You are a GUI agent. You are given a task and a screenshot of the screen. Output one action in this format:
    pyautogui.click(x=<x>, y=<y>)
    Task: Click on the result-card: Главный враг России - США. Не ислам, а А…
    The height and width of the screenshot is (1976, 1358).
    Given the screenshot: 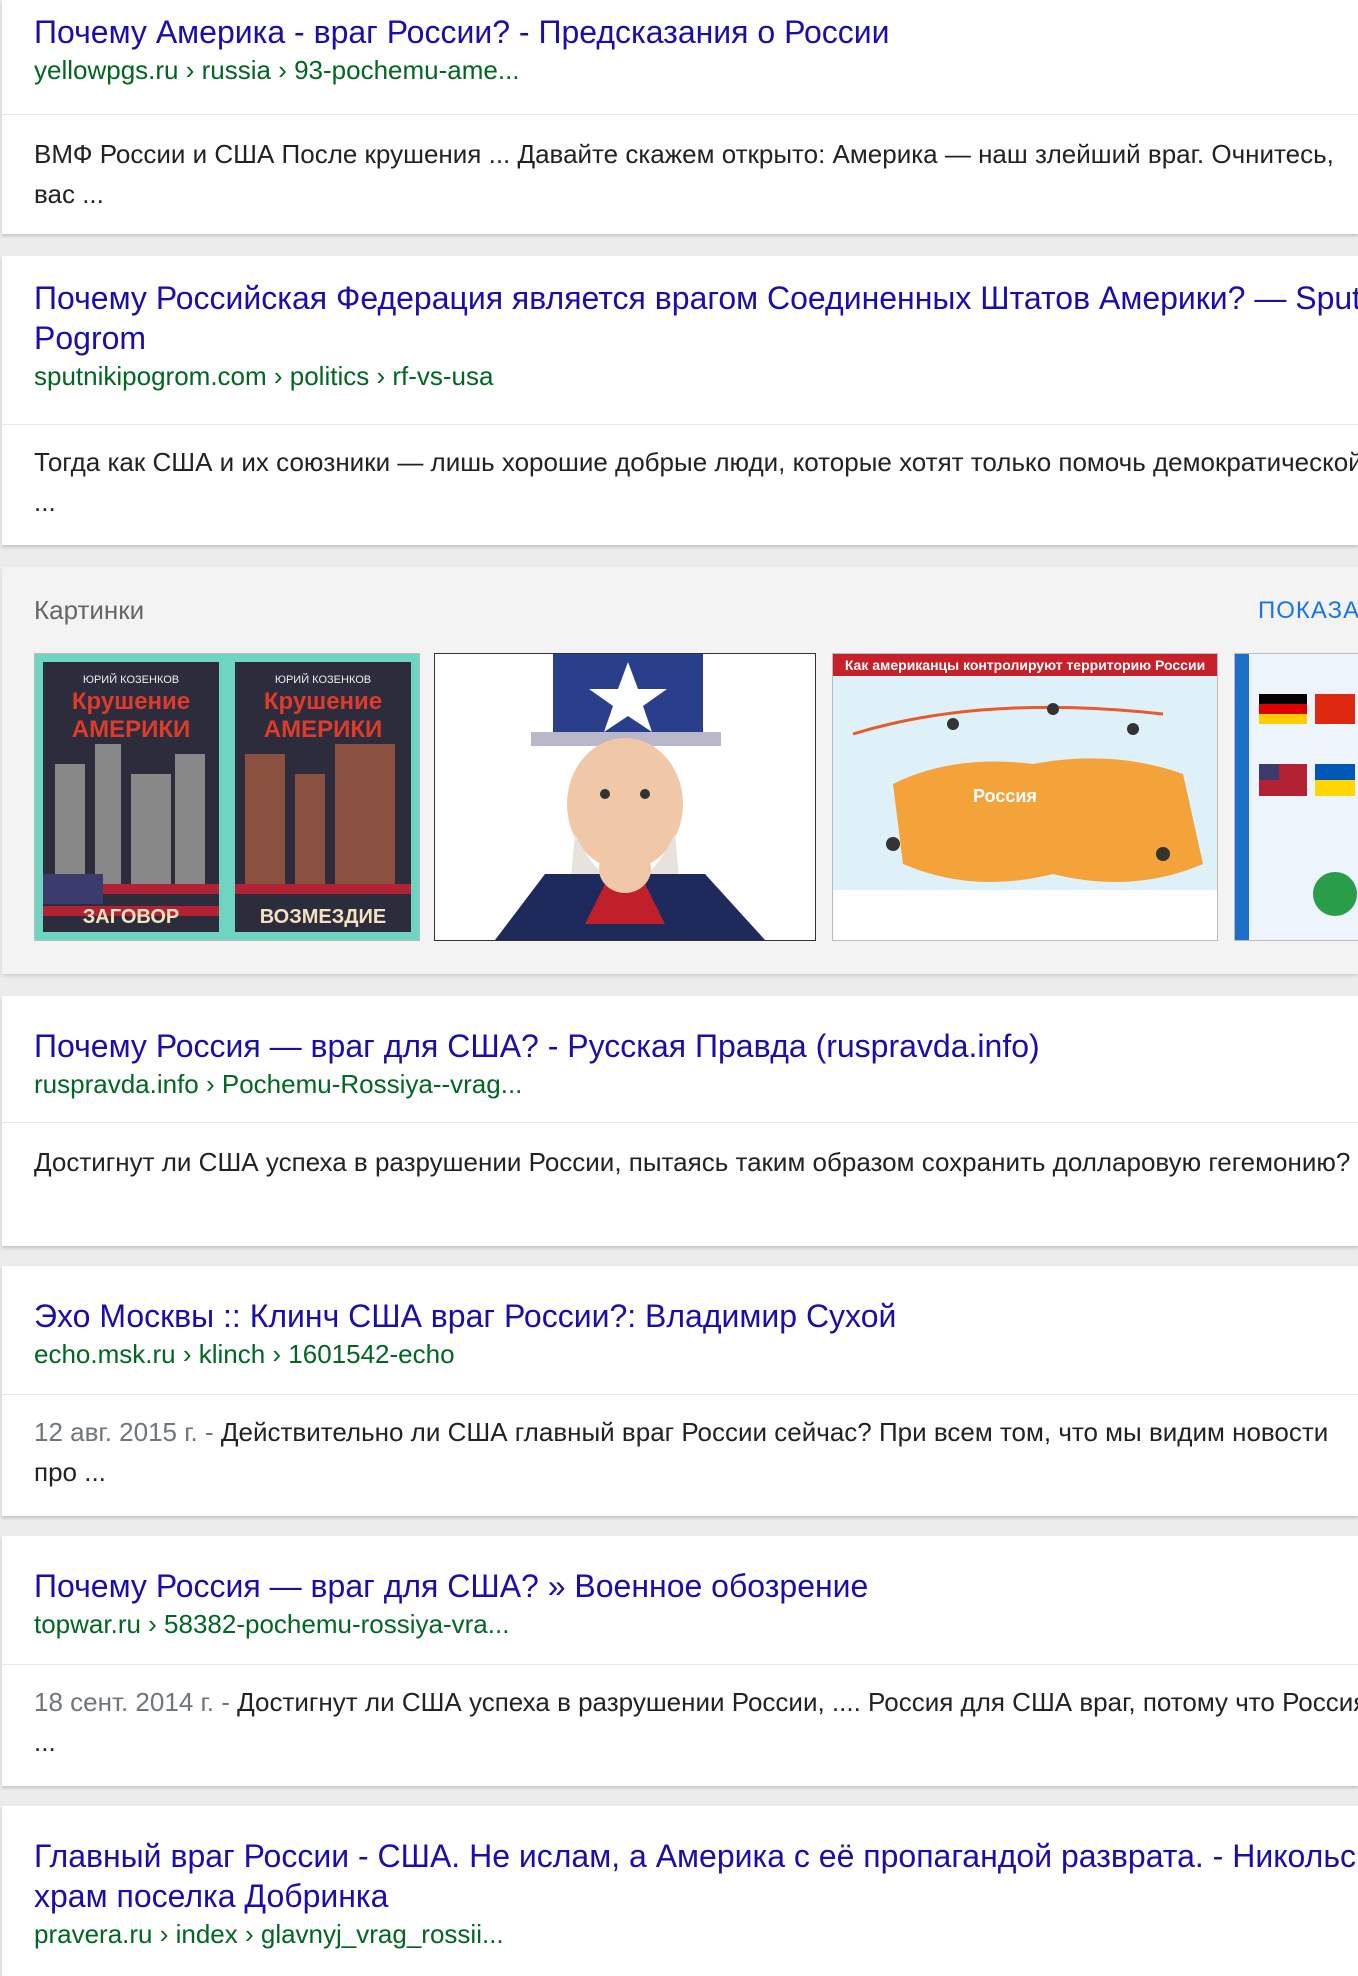 What is the action you would take?
    pyautogui.click(x=680, y=1891)
    